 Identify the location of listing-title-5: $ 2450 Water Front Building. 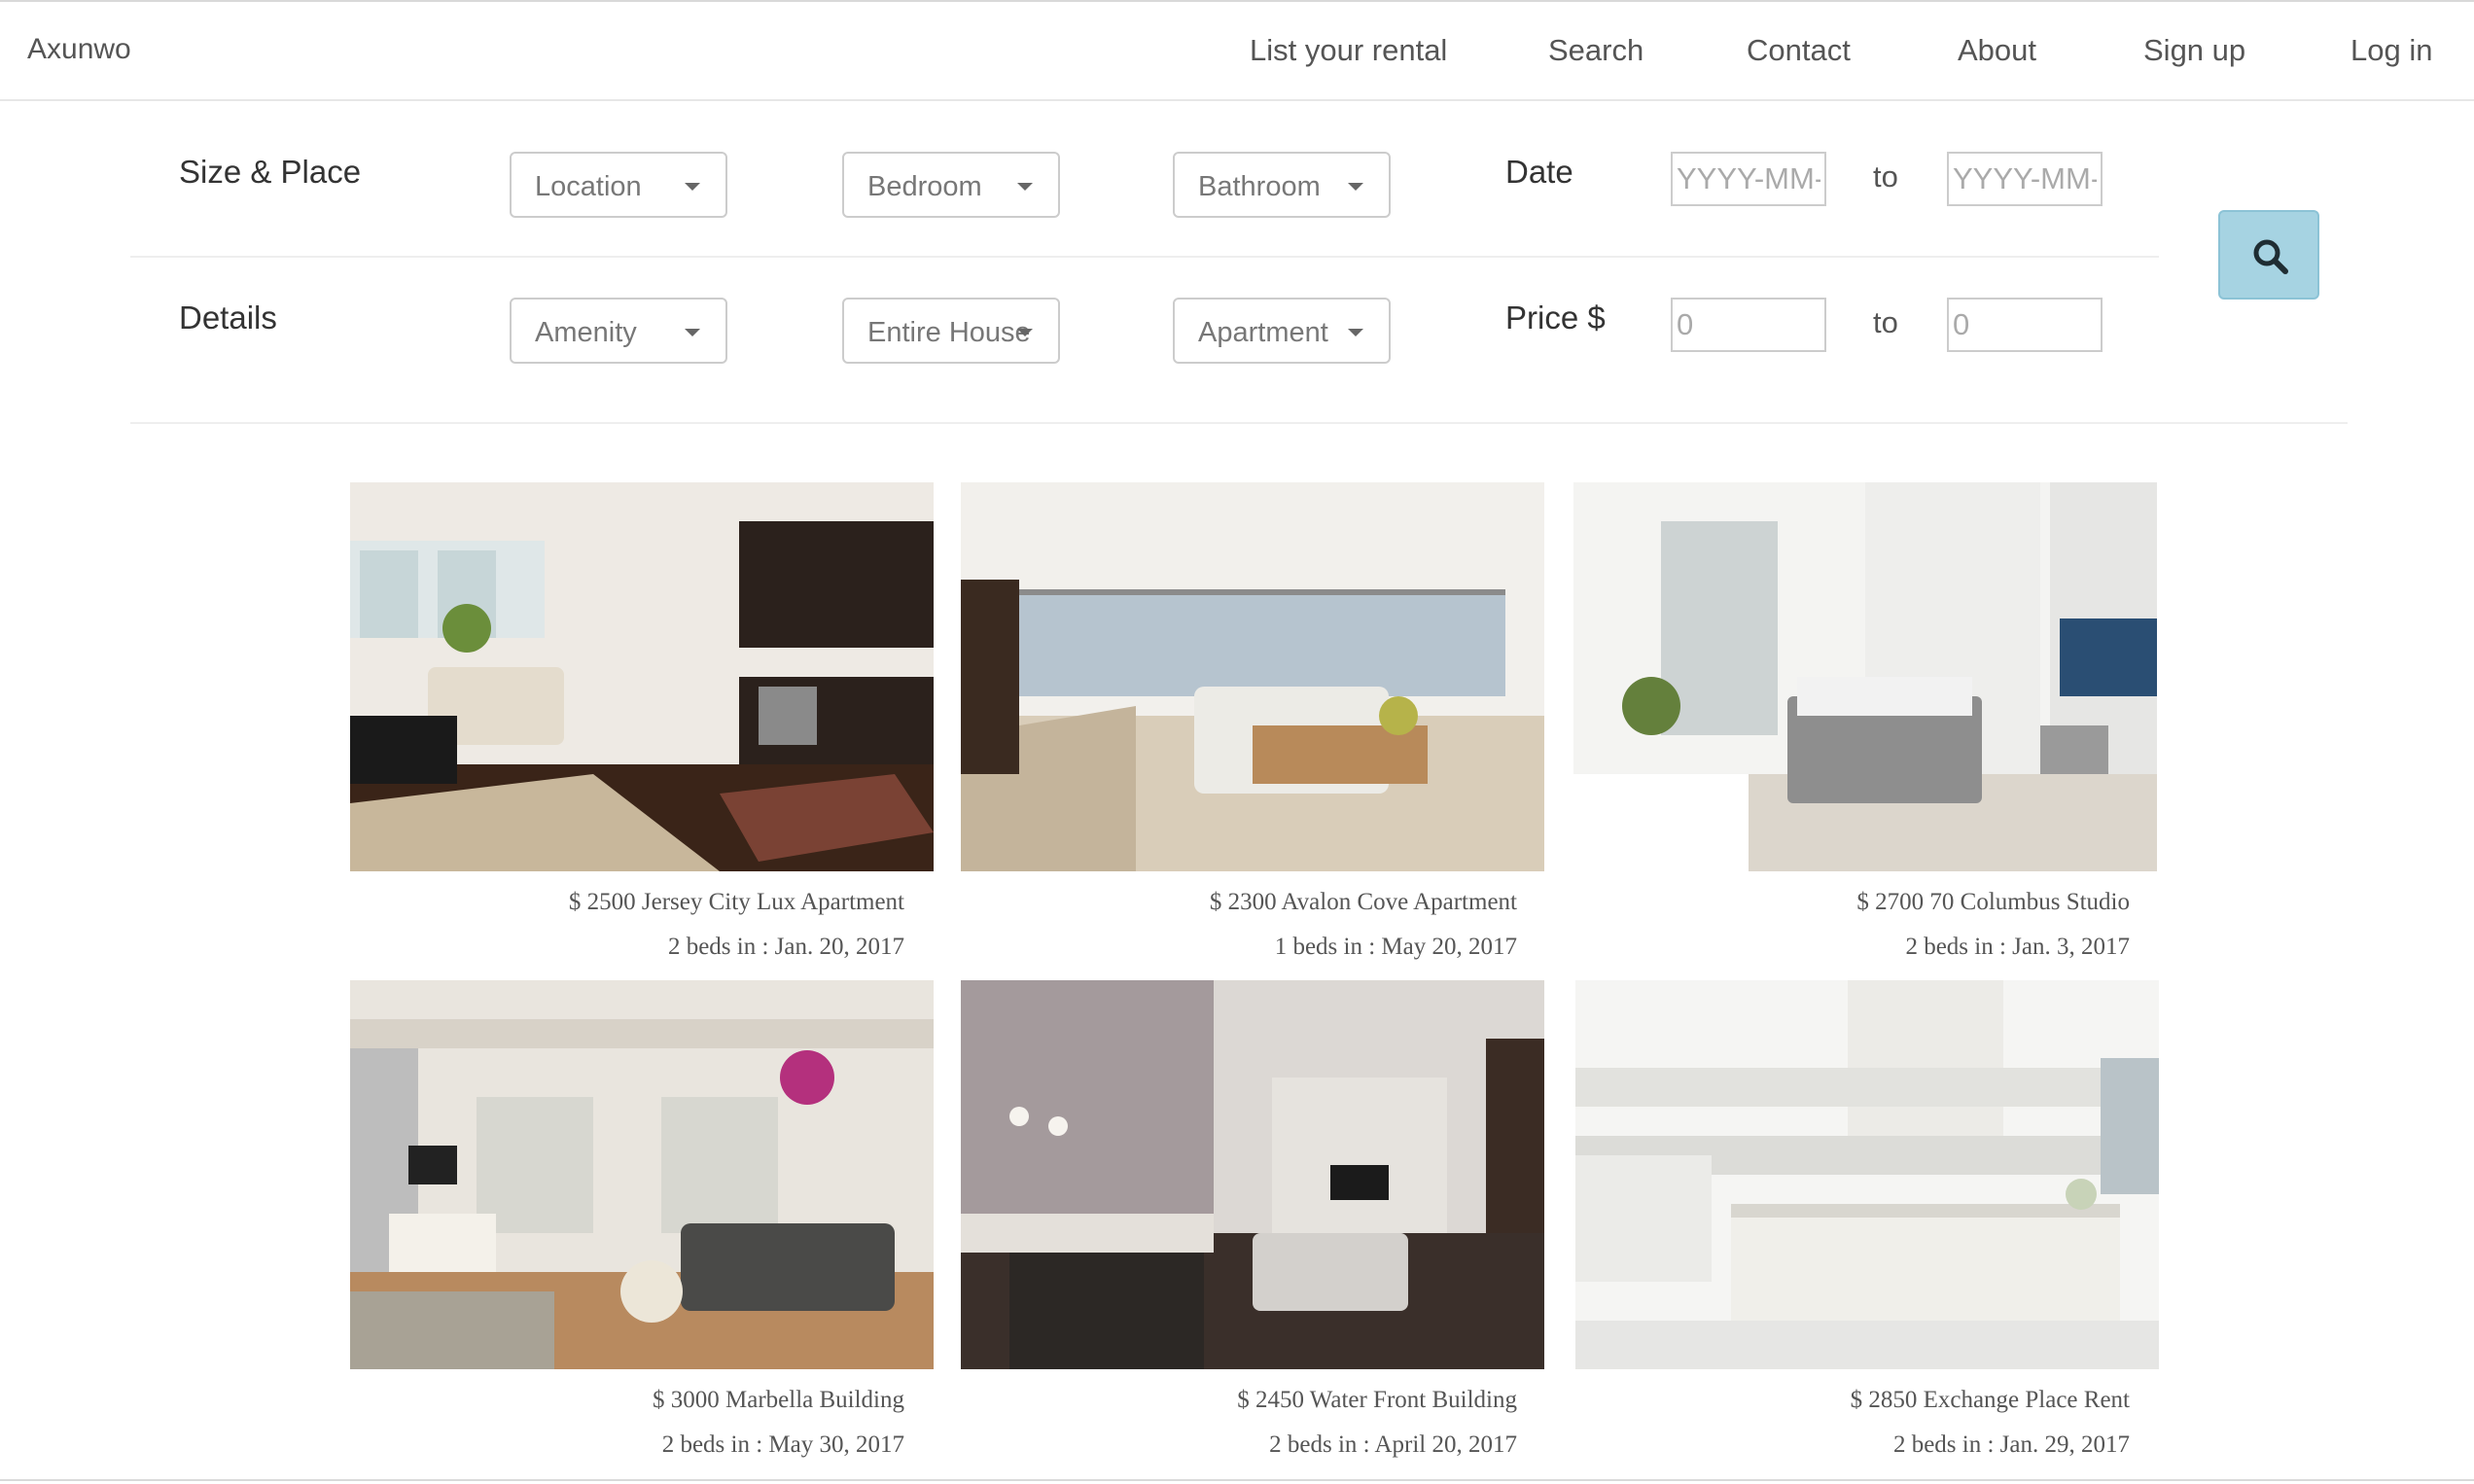
(1225, 1401).